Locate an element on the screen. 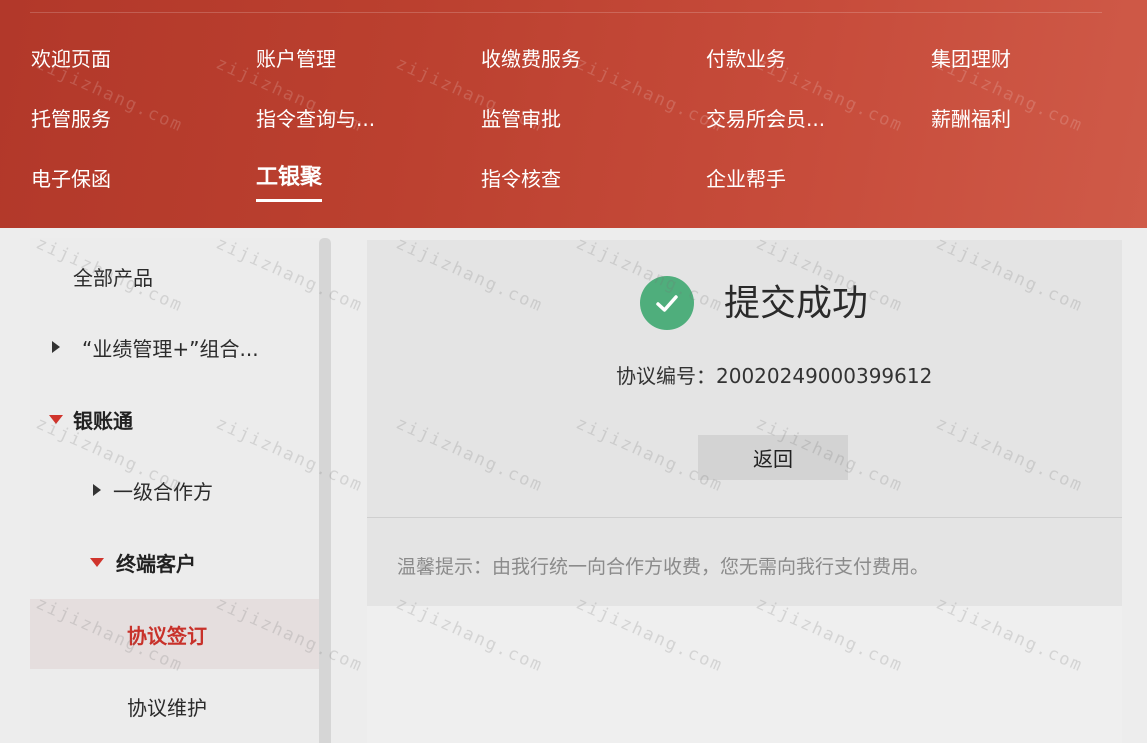  sidebar-item-label: 协议签订 is located at coordinates (167, 635).